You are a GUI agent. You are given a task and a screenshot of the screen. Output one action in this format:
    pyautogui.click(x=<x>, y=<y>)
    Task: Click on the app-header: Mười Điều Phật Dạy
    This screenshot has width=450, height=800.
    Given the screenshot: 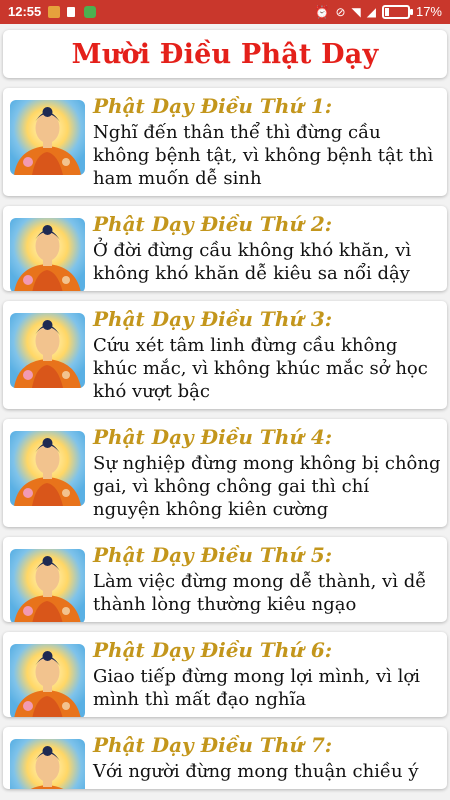 What is the action you would take?
    pyautogui.click(x=225, y=54)
    